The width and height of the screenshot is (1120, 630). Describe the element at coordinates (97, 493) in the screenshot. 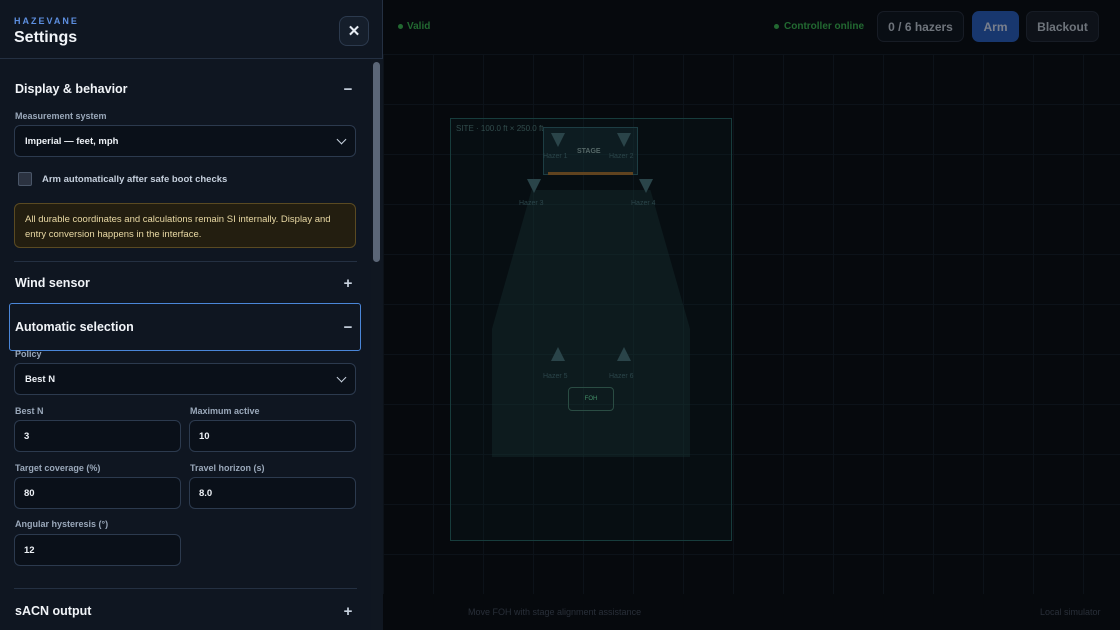

I see `target-coverage-input: 80` at that location.